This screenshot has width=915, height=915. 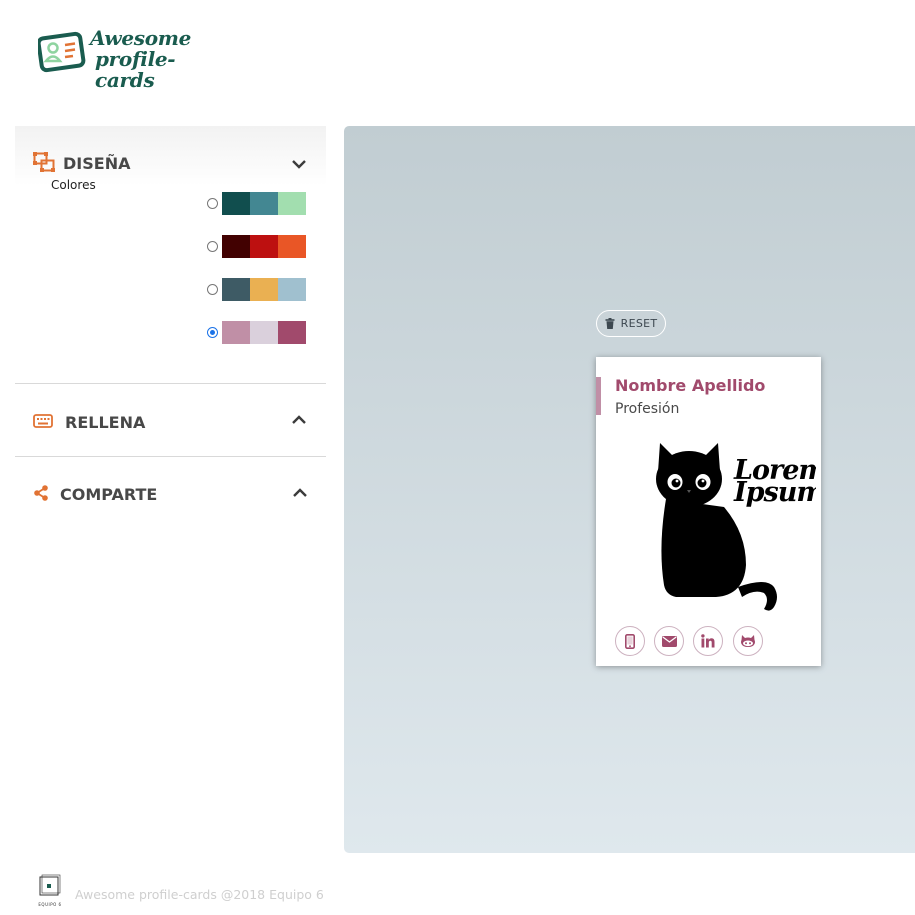 I want to click on linkedin-link, so click(x=708, y=641).